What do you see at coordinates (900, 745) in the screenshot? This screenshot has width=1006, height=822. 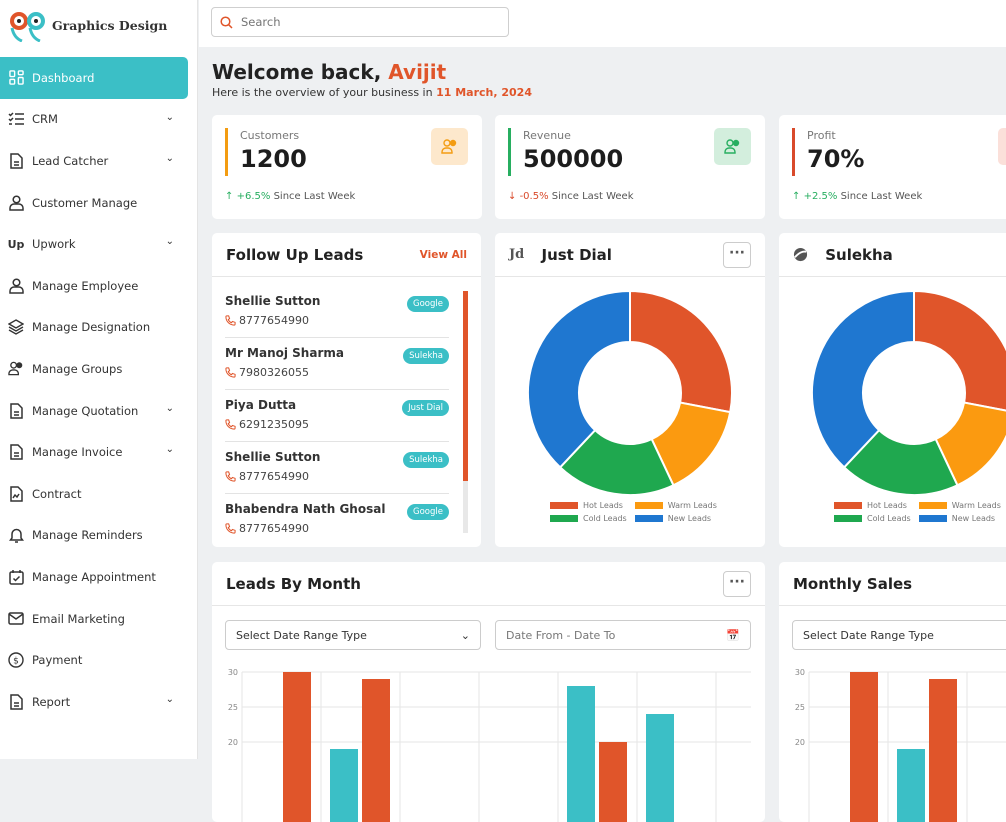 I see `monthly-sales-bar-chart: 30 25 20` at bounding box center [900, 745].